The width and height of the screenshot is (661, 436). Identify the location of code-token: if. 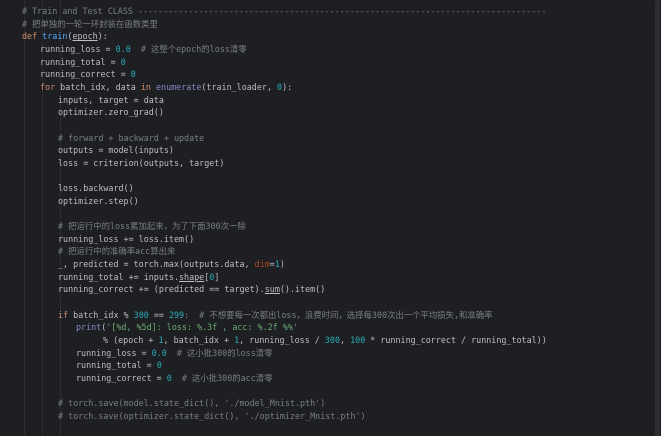
(66, 314).